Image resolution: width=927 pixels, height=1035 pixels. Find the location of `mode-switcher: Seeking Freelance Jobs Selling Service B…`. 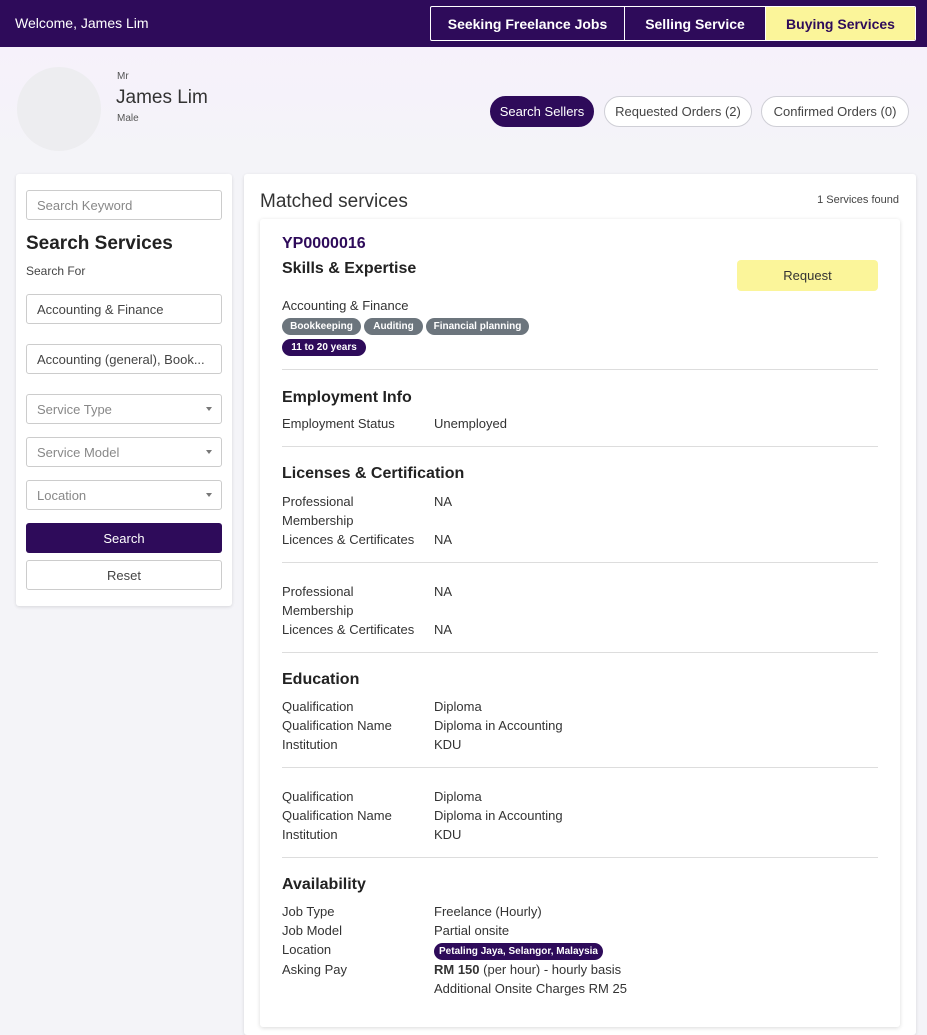

mode-switcher: Seeking Freelance Jobs Selling Service B… is located at coordinates (673, 23).